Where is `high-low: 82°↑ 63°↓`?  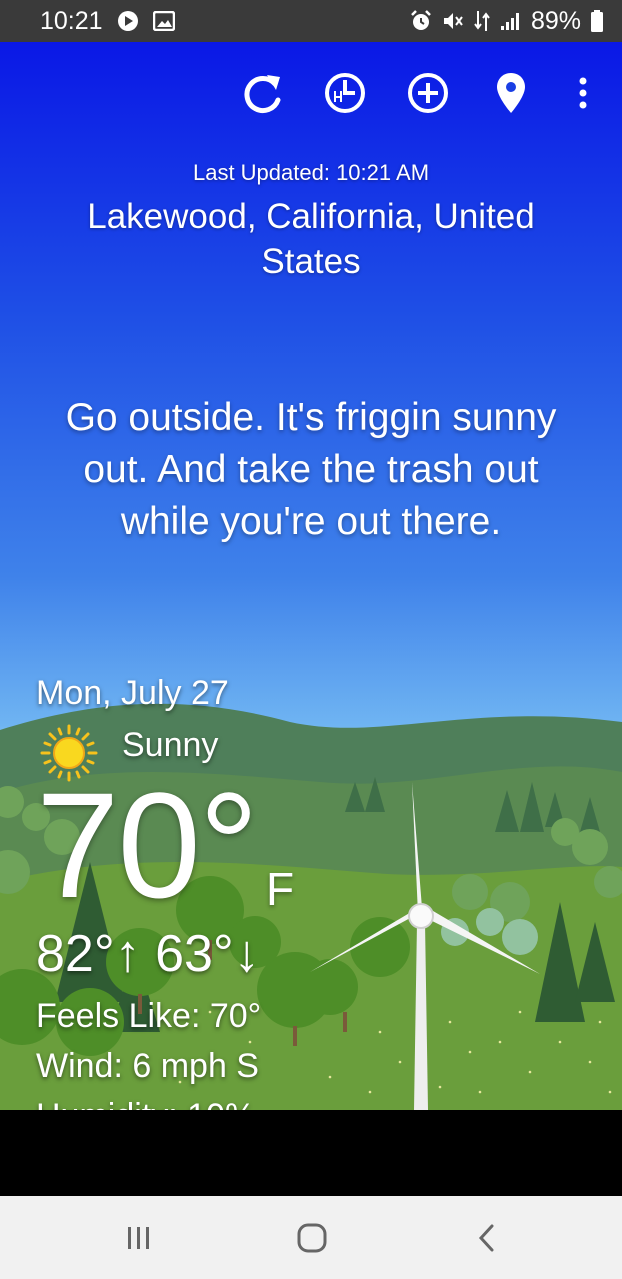
high-low: 82°↑ 63°↓ is located at coordinates (148, 954).